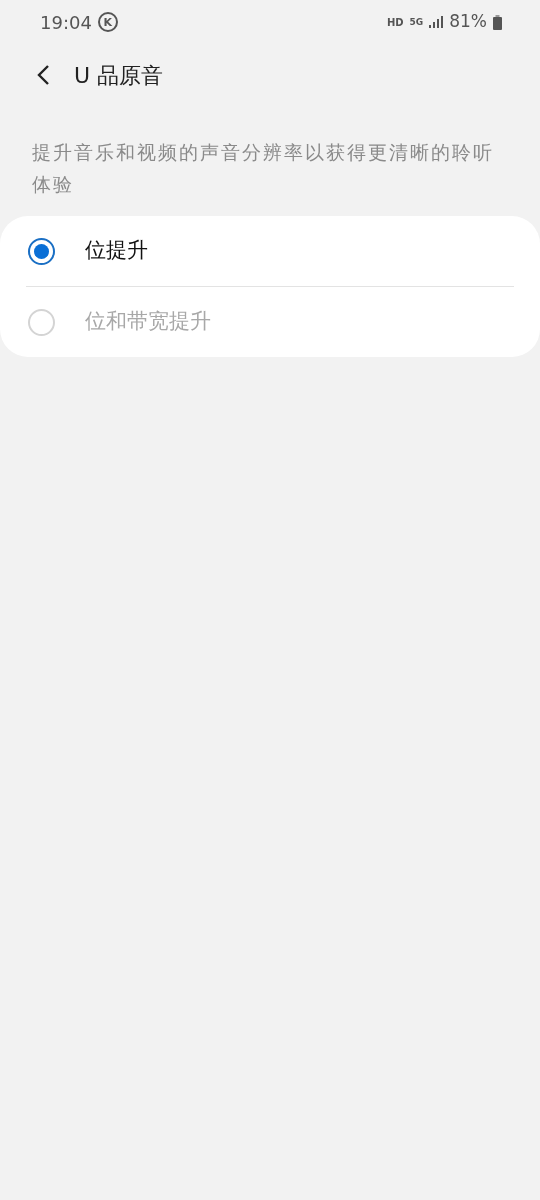 The image size is (540, 1200). I want to click on radio-option: 位提升, so click(270, 251).